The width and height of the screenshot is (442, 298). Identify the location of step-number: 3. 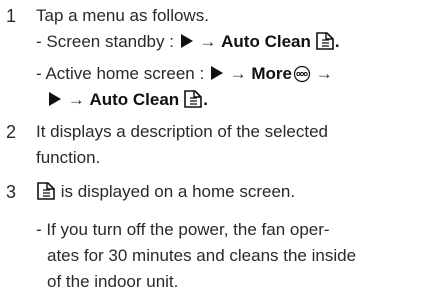
(11, 192).